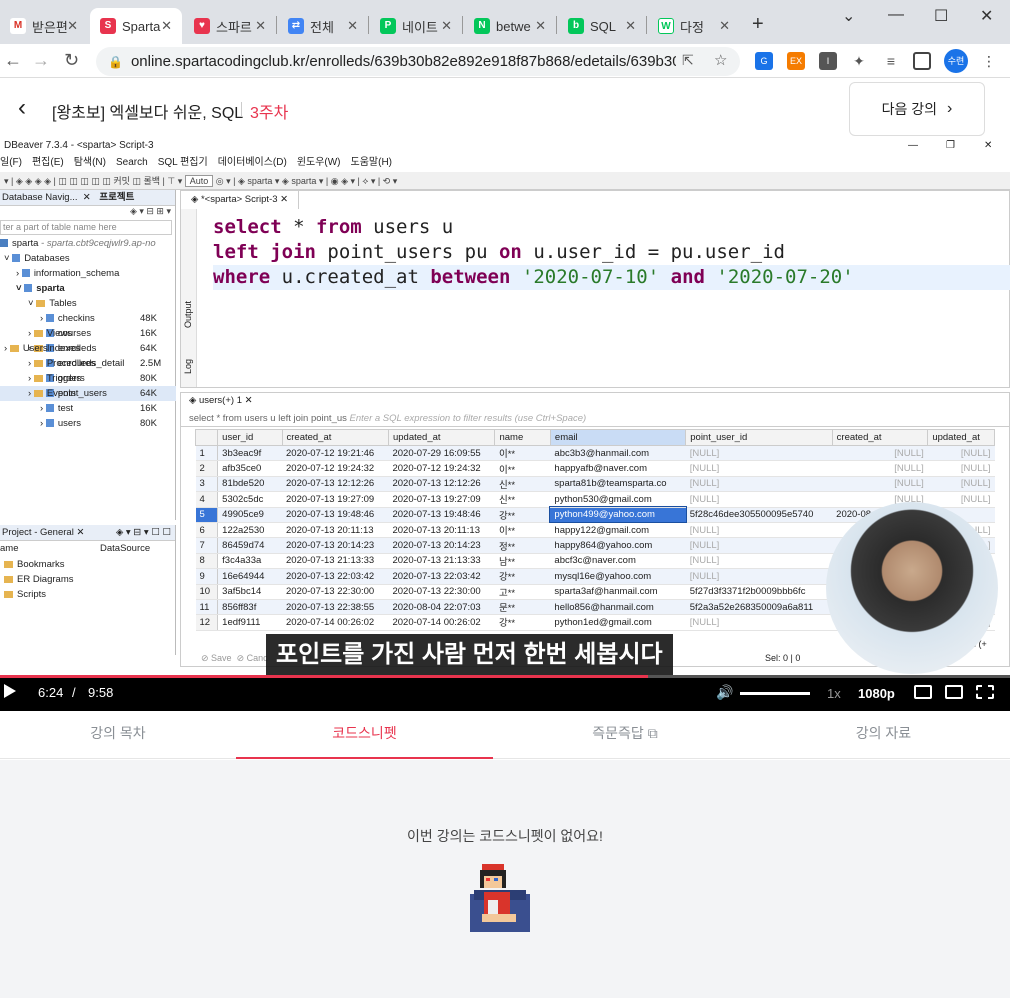 Image resolution: width=1010 pixels, height=998 pixels. What do you see at coordinates (249, 468) in the screenshot?
I see `grid-cell: afb35ce0` at bounding box center [249, 468].